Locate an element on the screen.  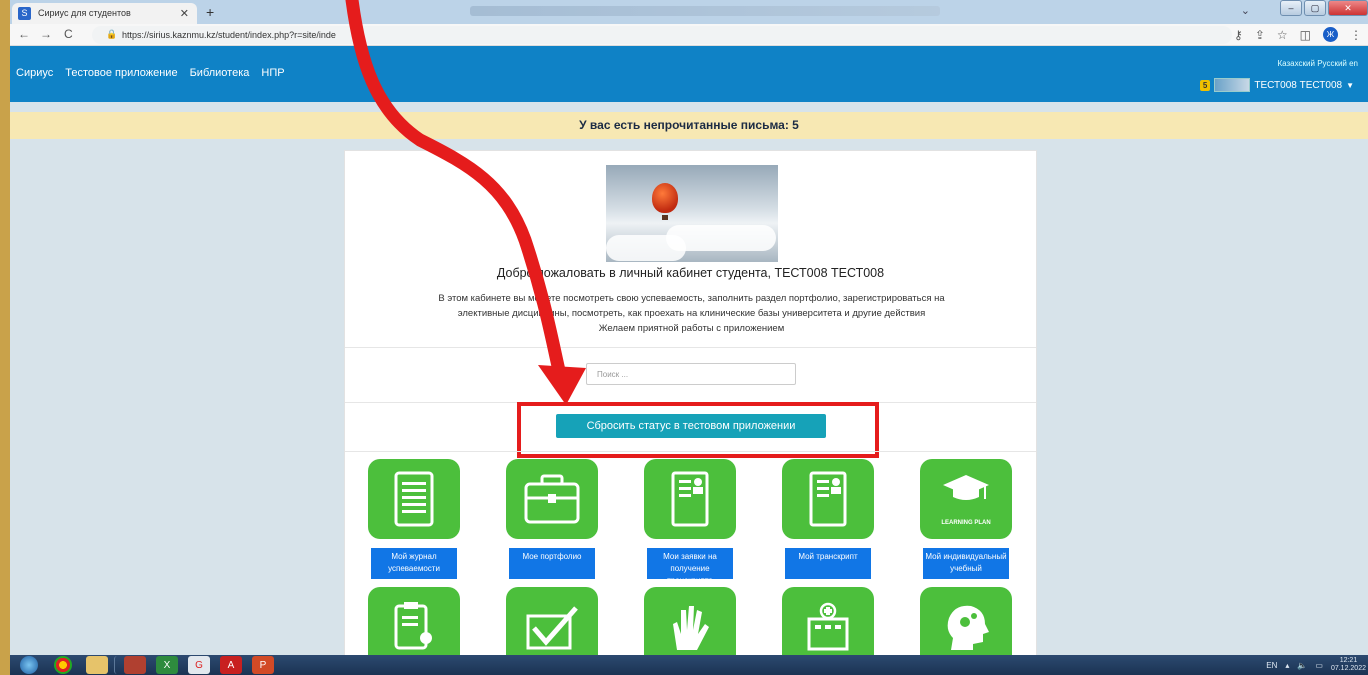
forward-icon: → is located at coordinates (46, 34).